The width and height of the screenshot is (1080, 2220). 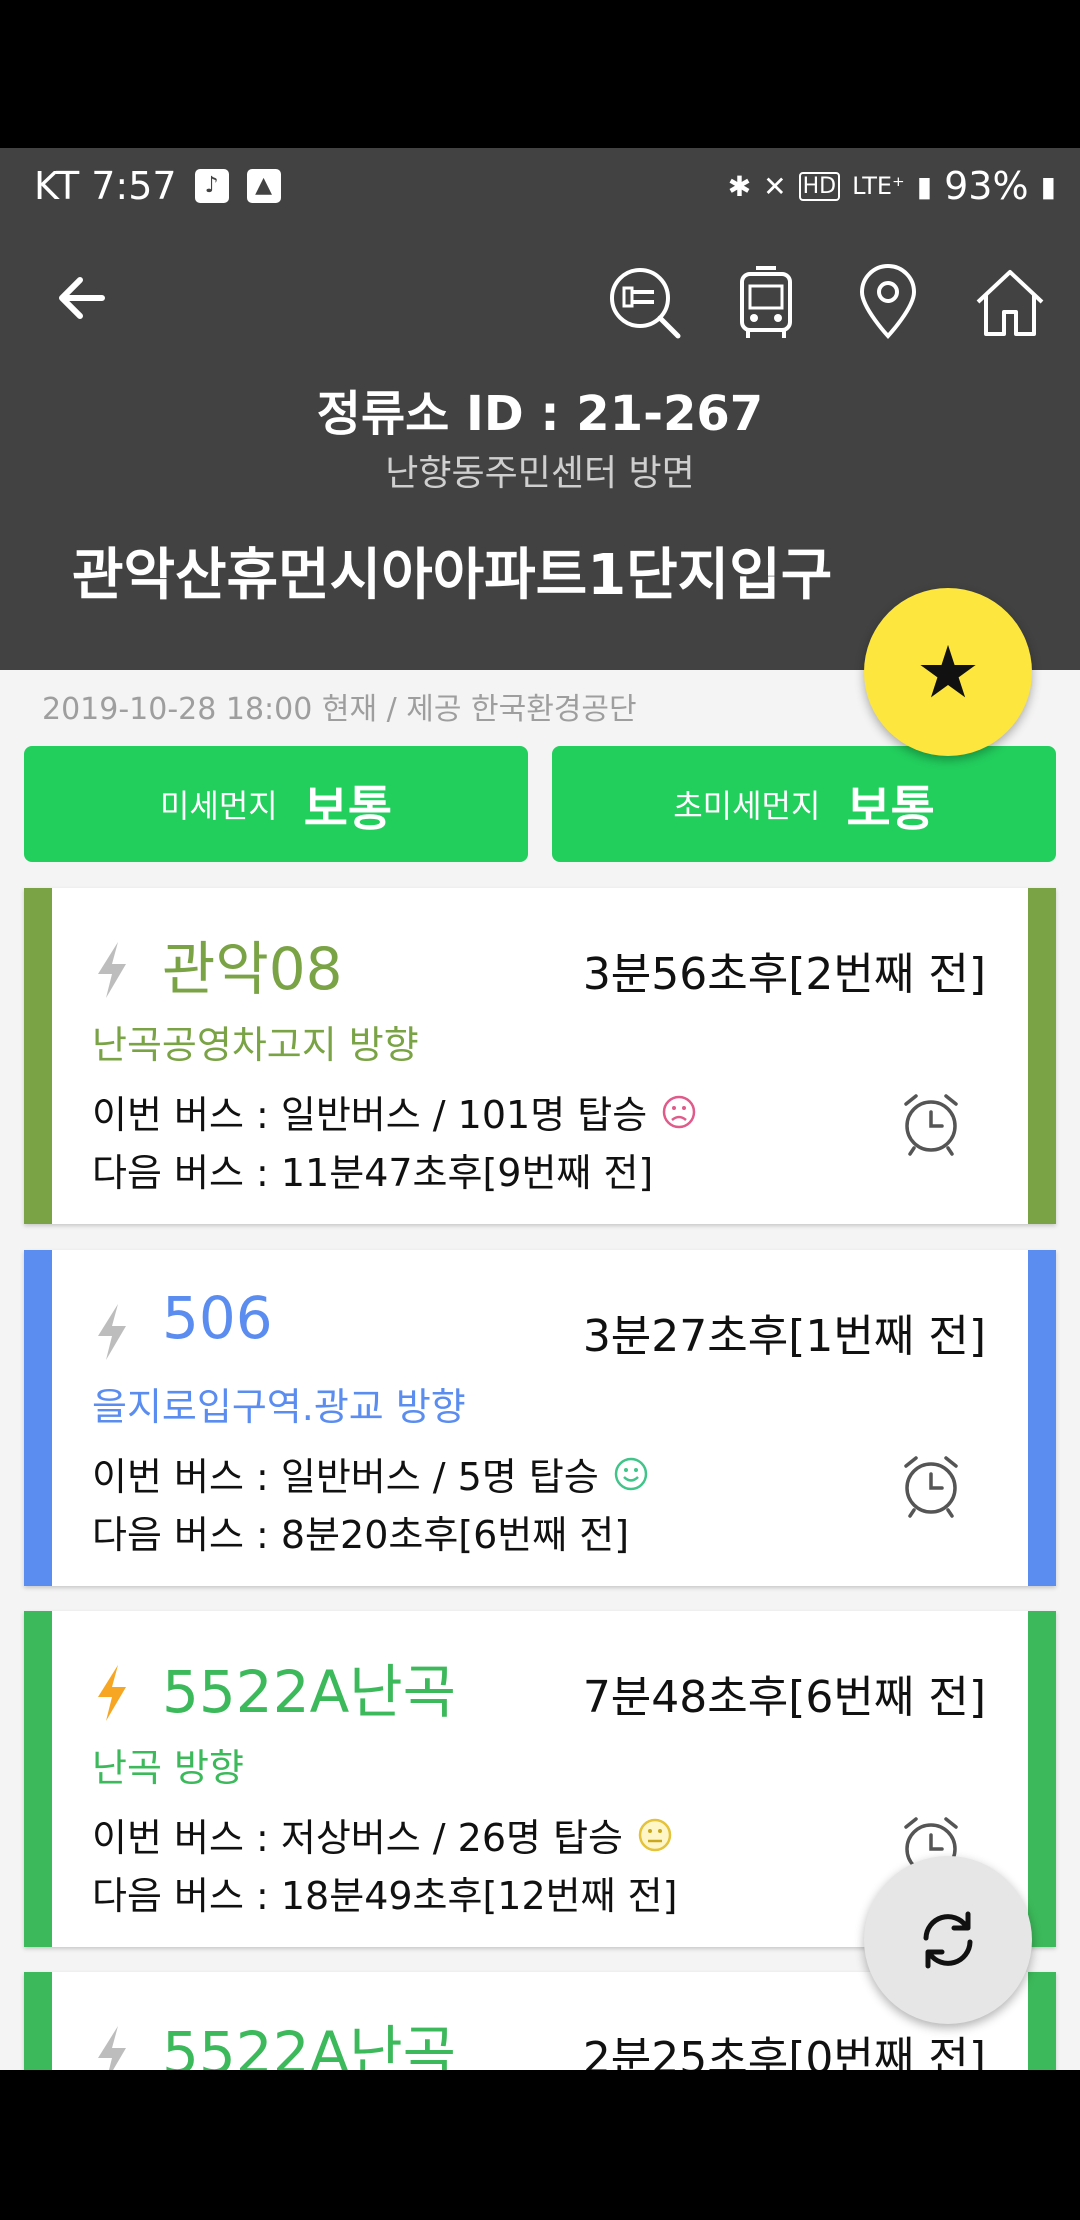 I want to click on star-icon: ★, so click(x=948, y=672).